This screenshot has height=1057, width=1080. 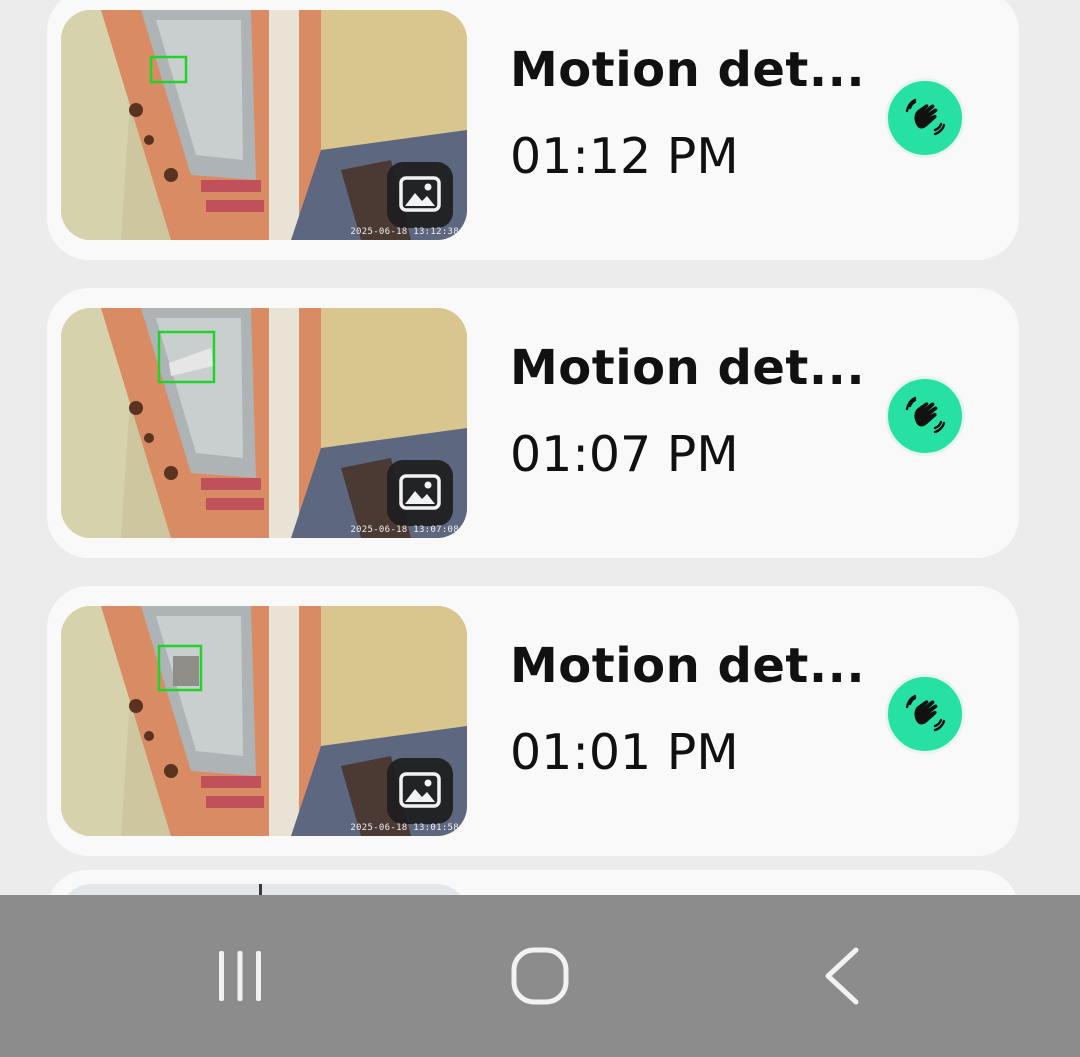 I want to click on timestamp-overlay: 2025-06-18 13:01:58, so click(x=404, y=828).